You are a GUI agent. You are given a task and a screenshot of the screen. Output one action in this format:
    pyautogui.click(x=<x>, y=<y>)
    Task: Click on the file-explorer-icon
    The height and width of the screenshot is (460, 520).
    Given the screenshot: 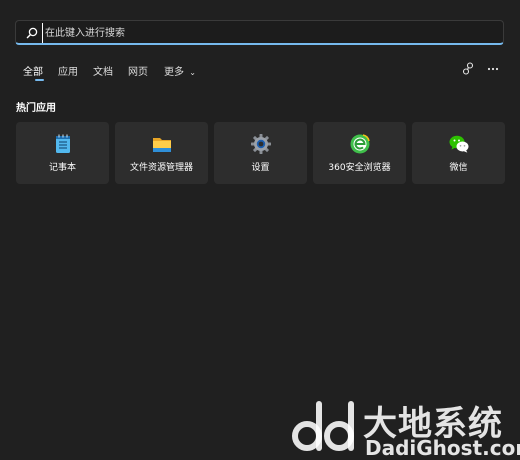 What is the action you would take?
    pyautogui.click(x=162, y=144)
    